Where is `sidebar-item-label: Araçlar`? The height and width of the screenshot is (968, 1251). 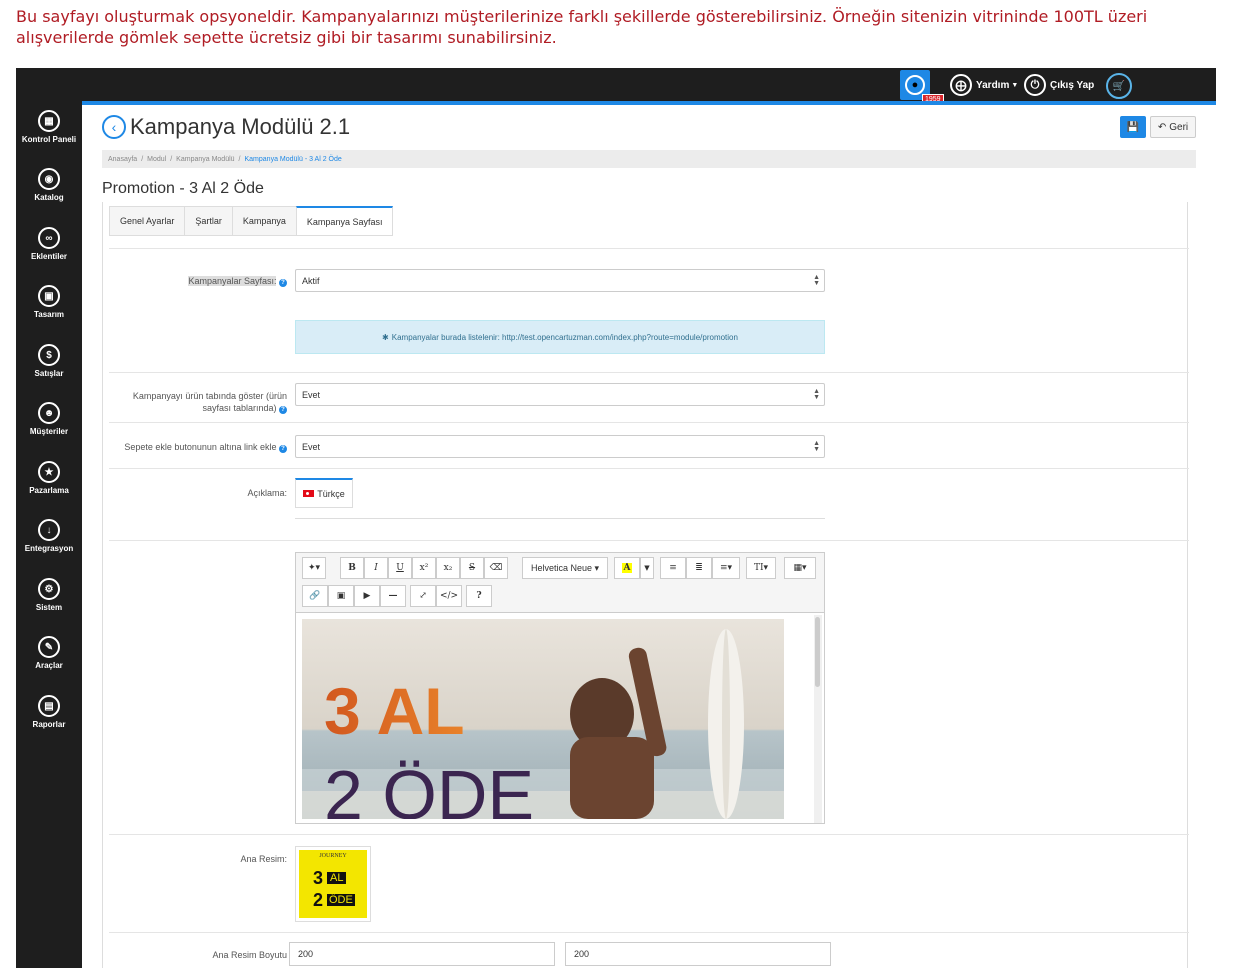 sidebar-item-label: Araçlar is located at coordinates (49, 665).